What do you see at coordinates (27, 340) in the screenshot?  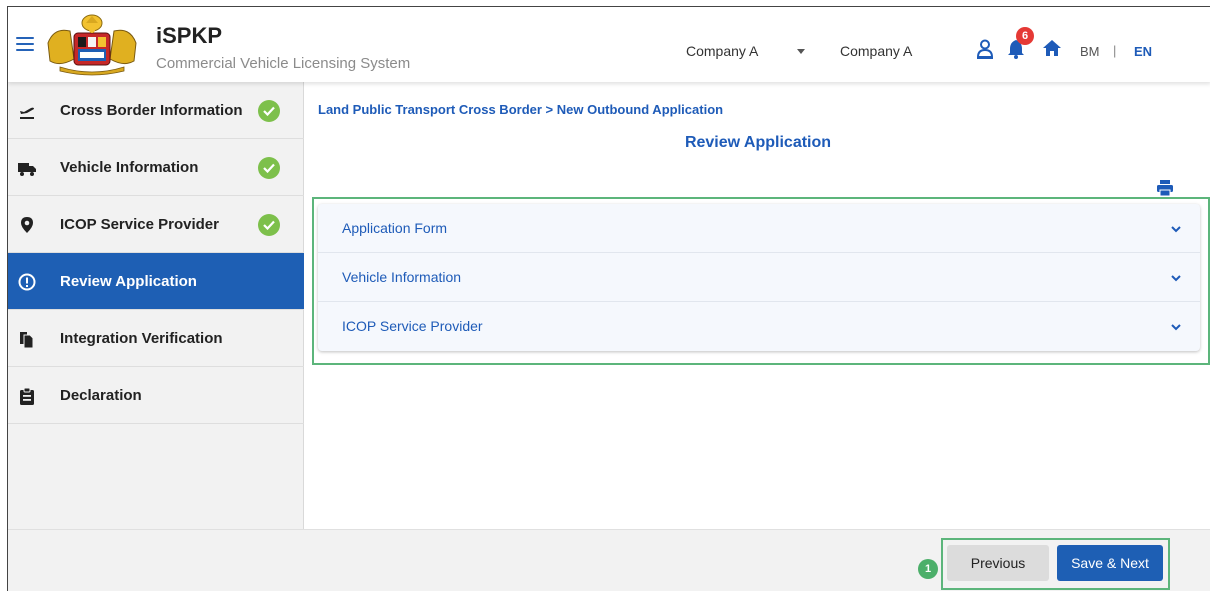 I see `files-icon` at bounding box center [27, 340].